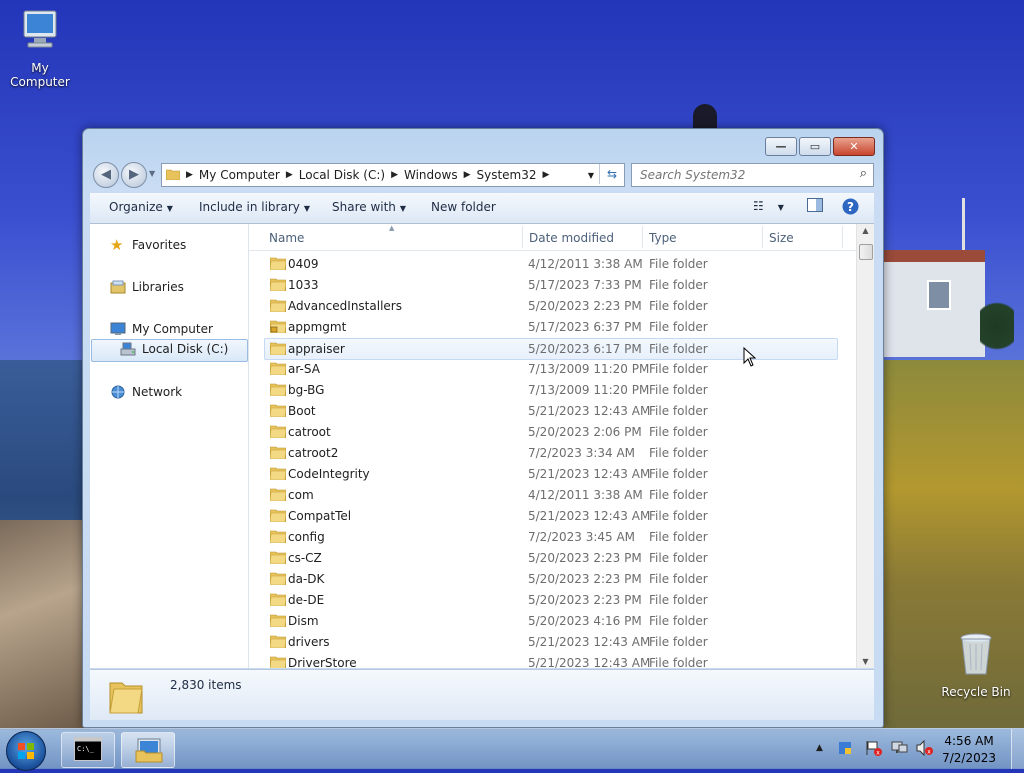 The width and height of the screenshot is (1024, 773). Describe the element at coordinates (551, 558) in the screenshot. I see `table-row: cs-CZ 5/20/2023 2:23 PM File folder` at that location.